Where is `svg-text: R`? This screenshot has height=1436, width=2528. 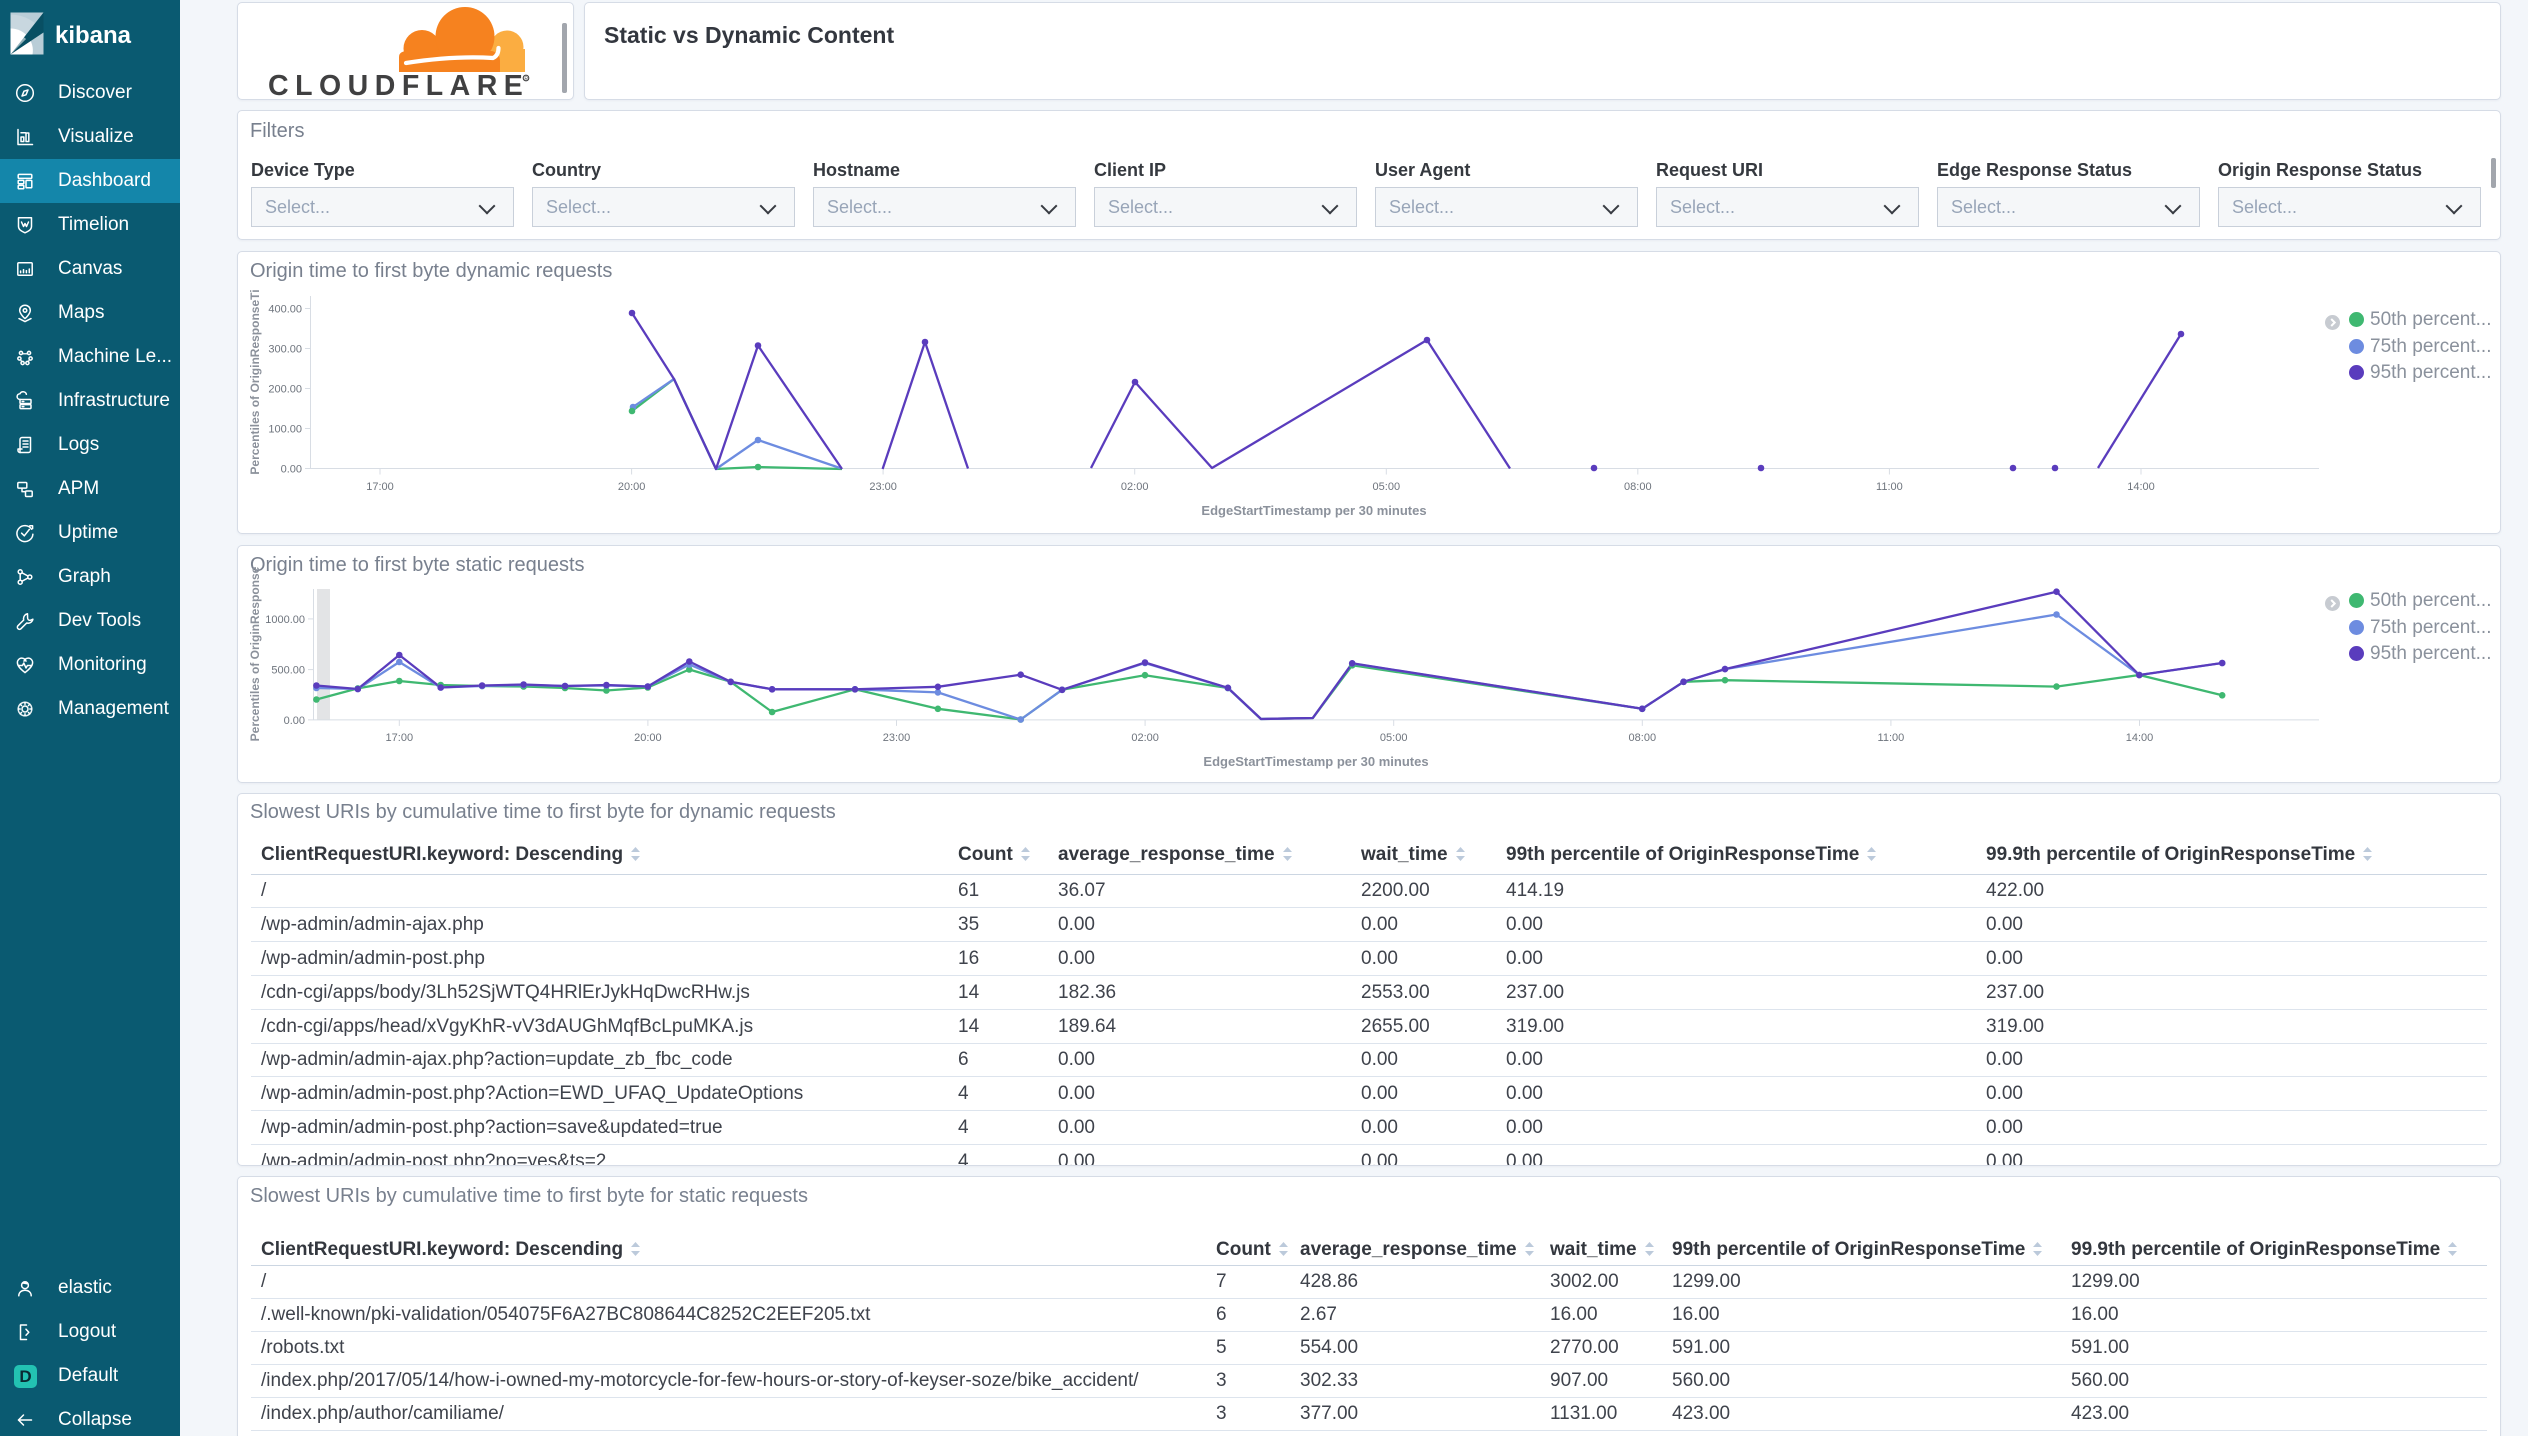 svg-text: R is located at coordinates (526, 79).